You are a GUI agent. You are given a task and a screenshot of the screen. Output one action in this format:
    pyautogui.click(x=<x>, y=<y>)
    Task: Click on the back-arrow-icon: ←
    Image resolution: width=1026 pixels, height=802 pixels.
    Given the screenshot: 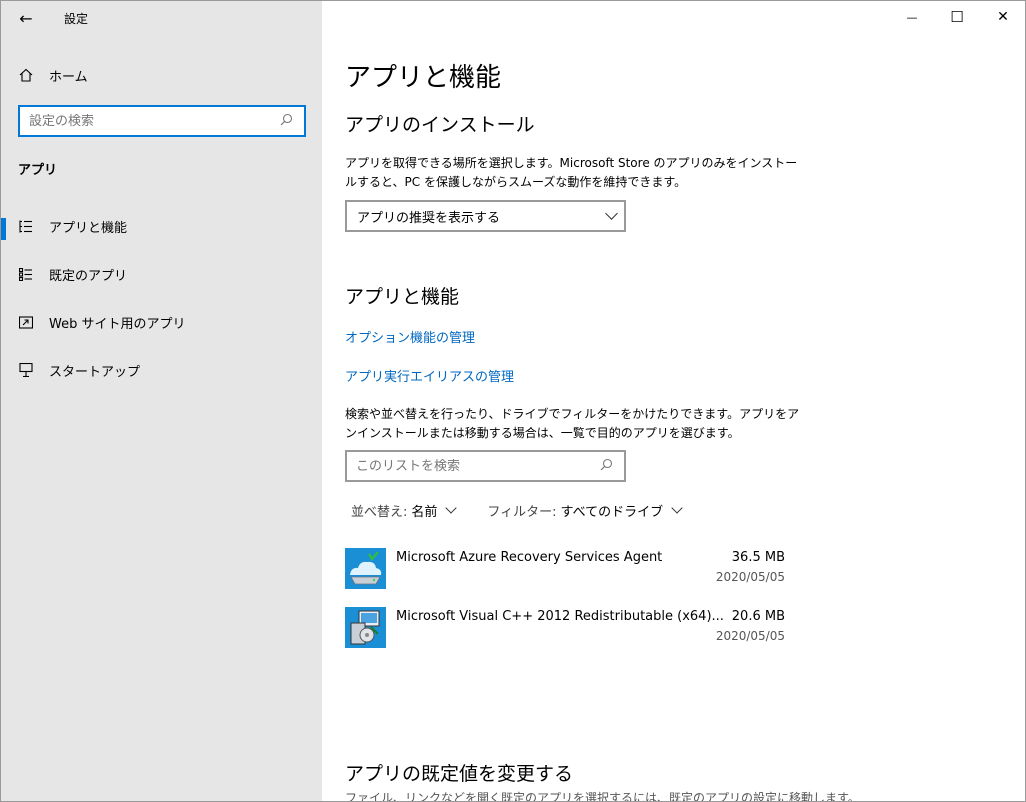 What is the action you would take?
    pyautogui.click(x=26, y=18)
    